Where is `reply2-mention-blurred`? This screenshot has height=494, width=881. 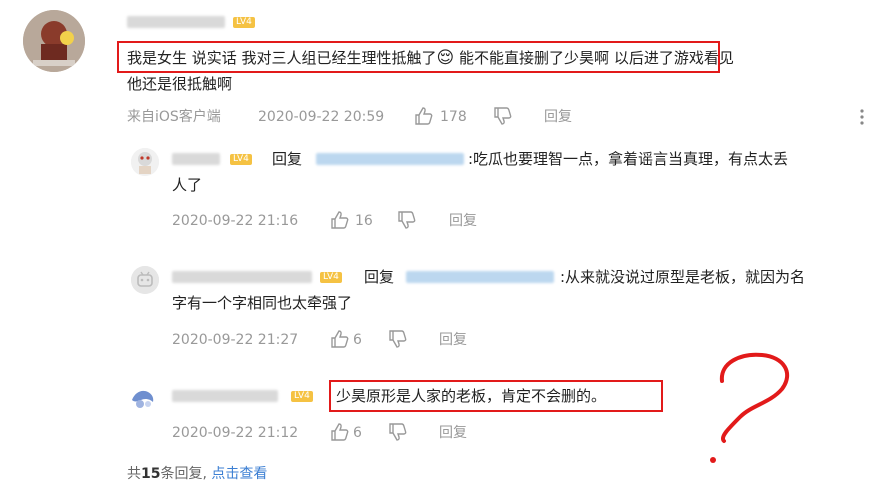 reply2-mention-blurred is located at coordinates (480, 277).